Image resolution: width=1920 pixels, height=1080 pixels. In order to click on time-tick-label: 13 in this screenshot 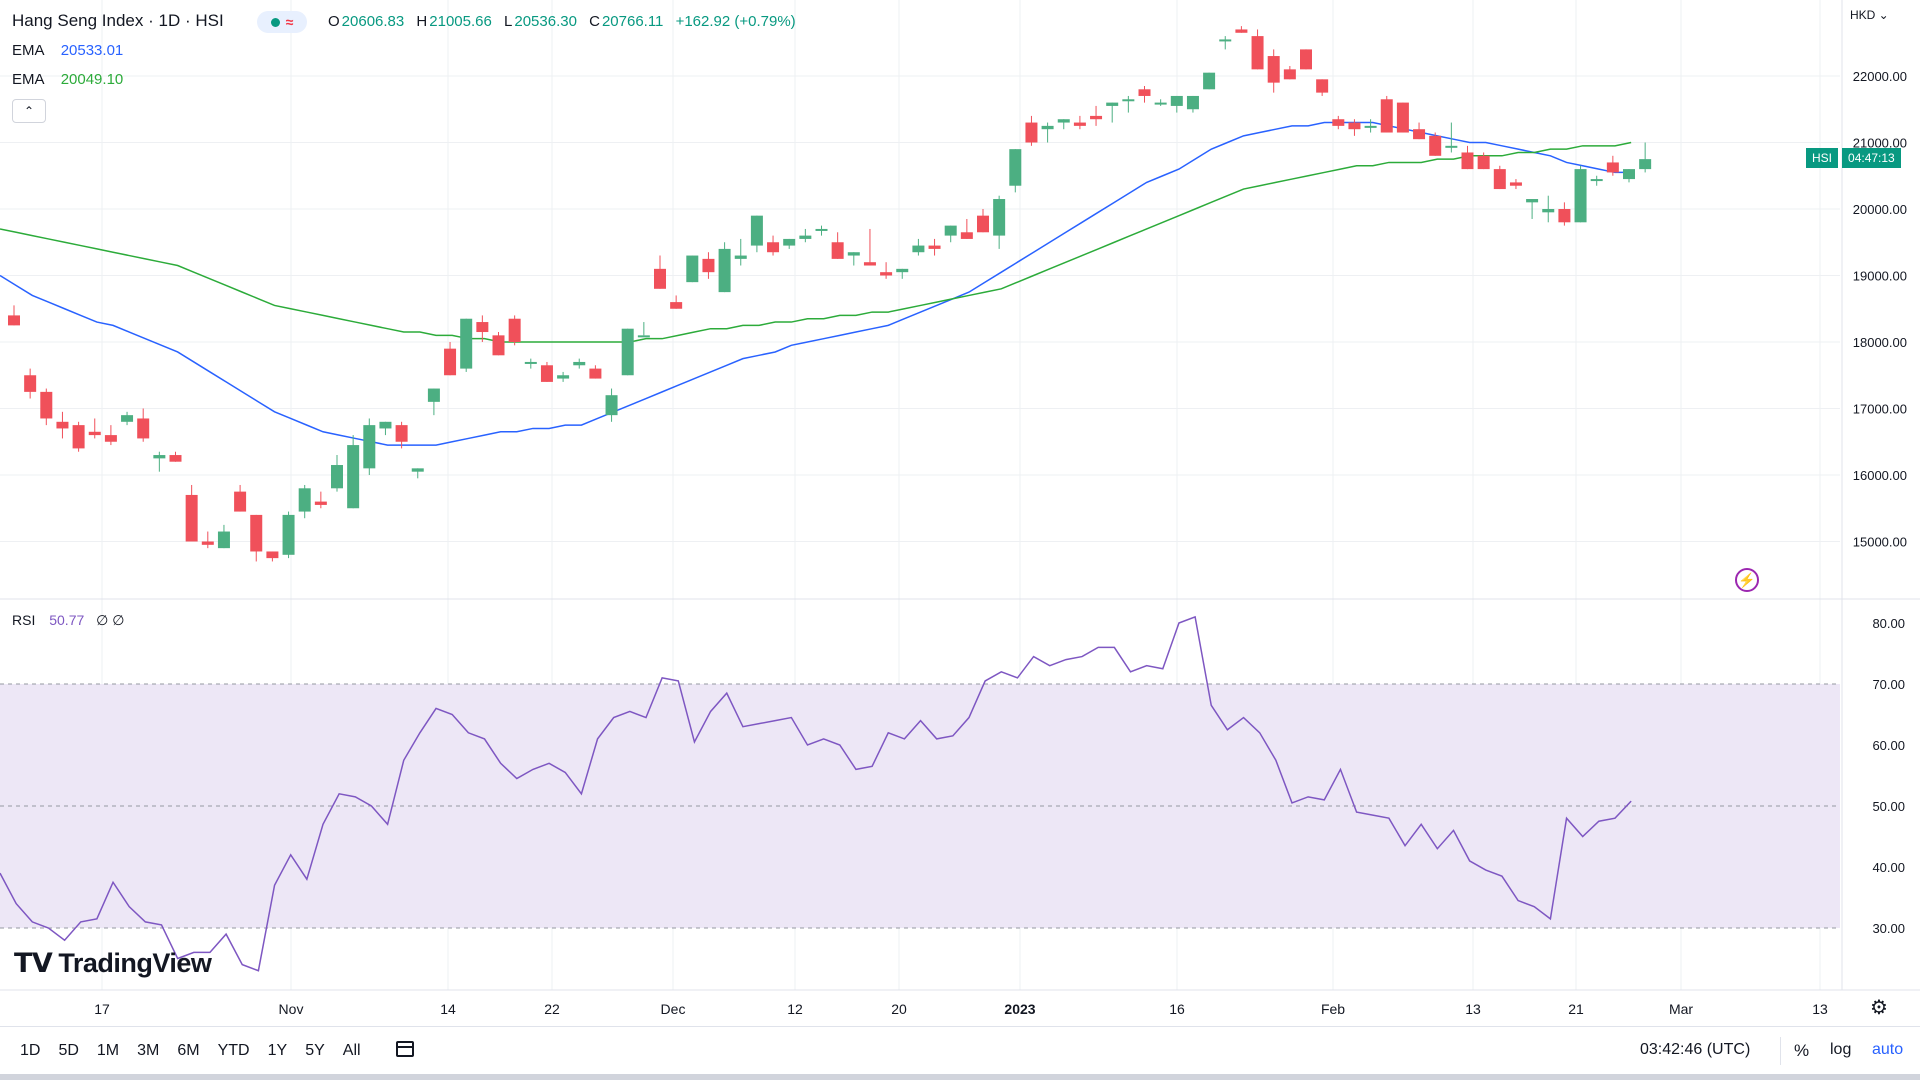, I will do `click(1473, 1009)`.